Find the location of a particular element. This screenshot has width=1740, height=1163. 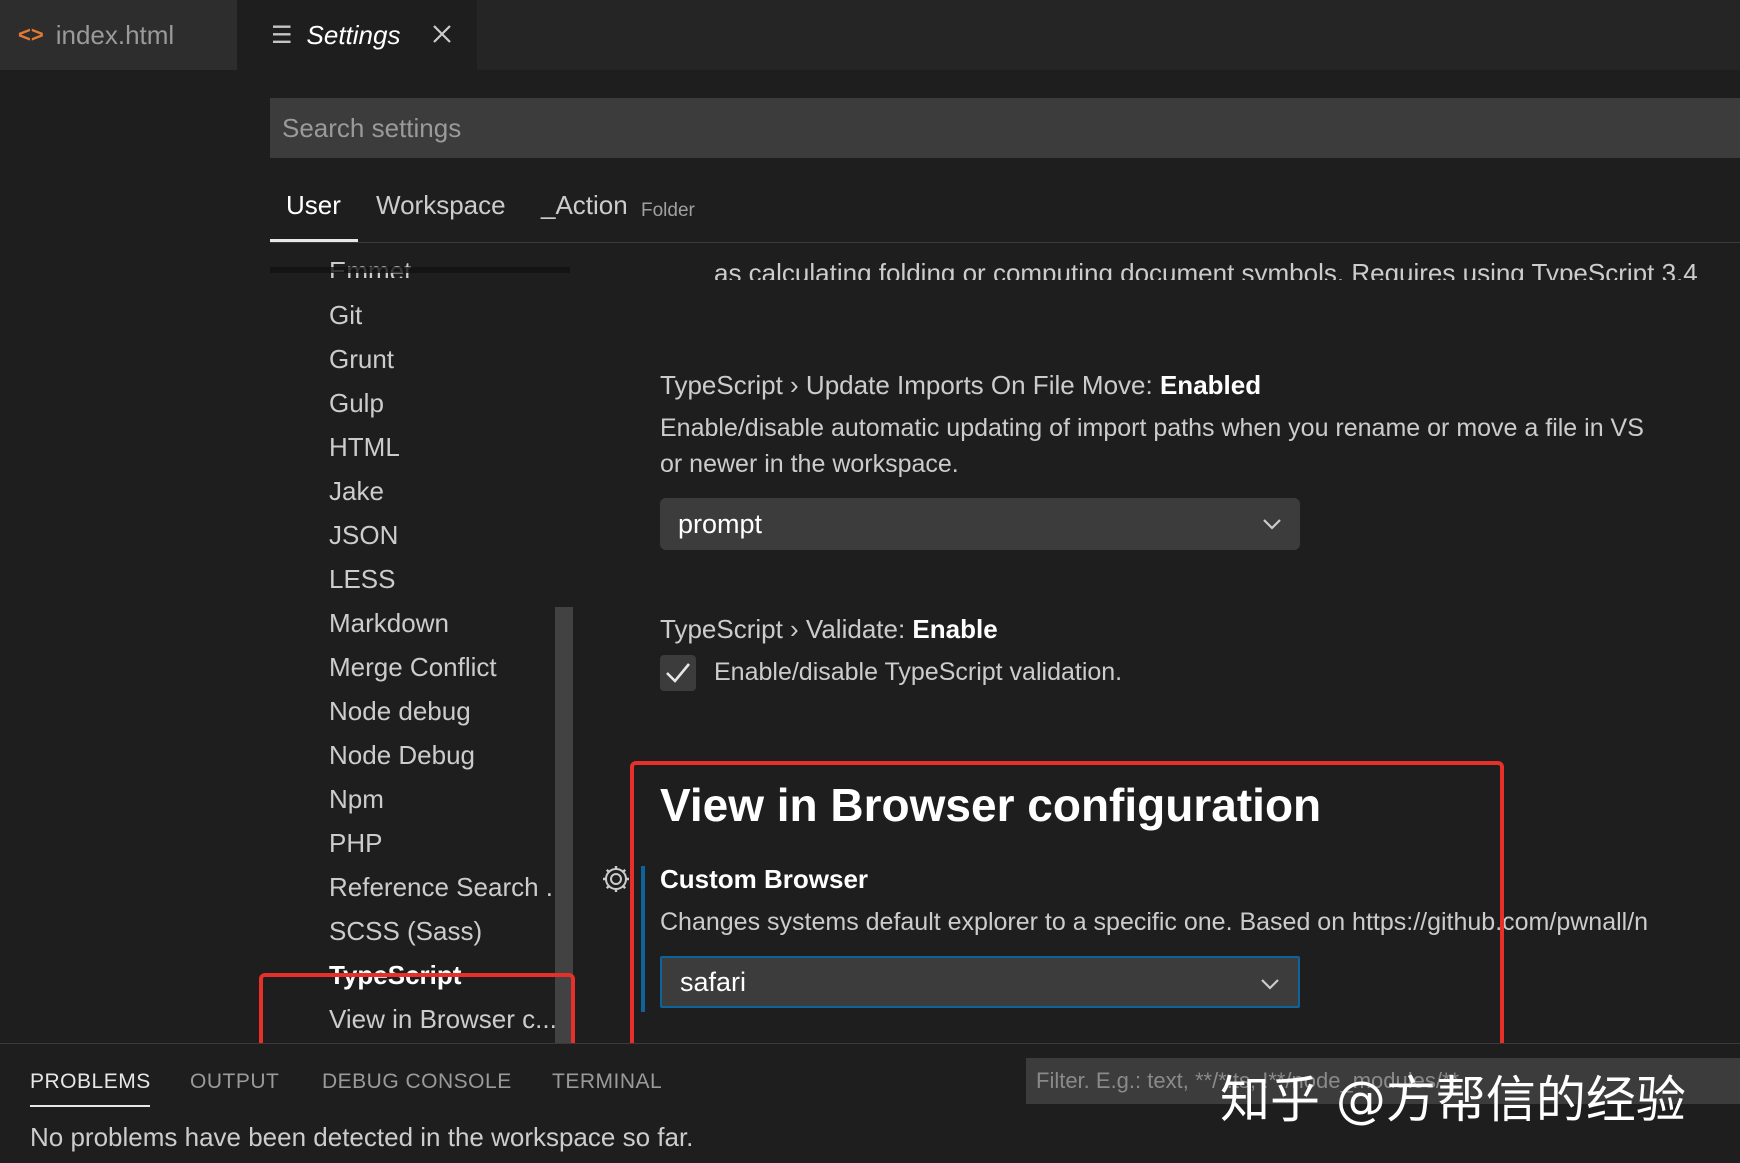

toc-item: Npm is located at coordinates (356, 799).